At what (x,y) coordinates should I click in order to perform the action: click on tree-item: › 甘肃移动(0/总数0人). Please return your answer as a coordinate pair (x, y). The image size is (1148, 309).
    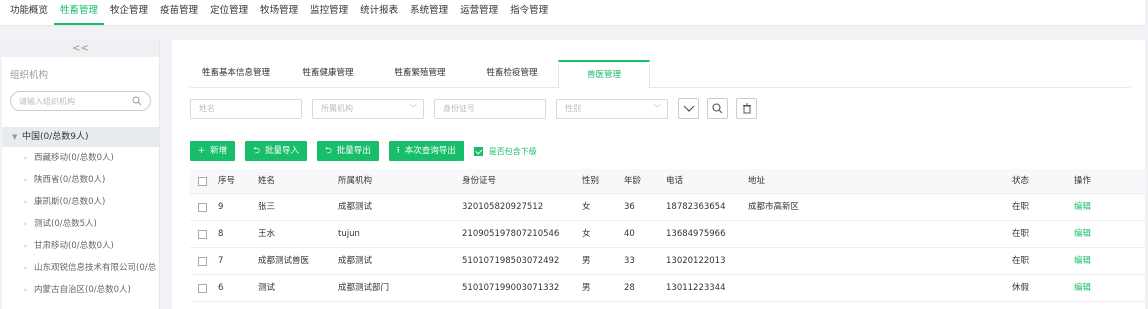
    Looking at the image, I should click on (80, 246).